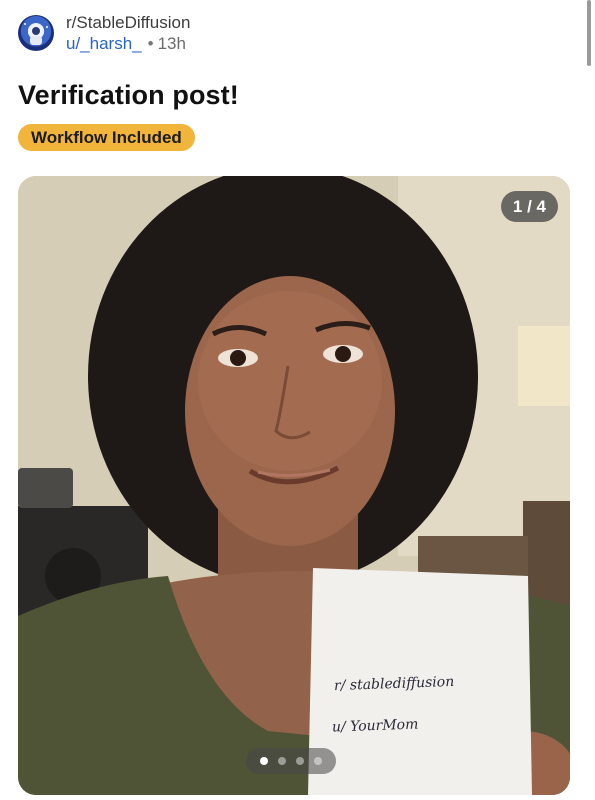 This screenshot has width=595, height=800. What do you see at coordinates (291, 761) in the screenshot?
I see `carousel-pagination` at bounding box center [291, 761].